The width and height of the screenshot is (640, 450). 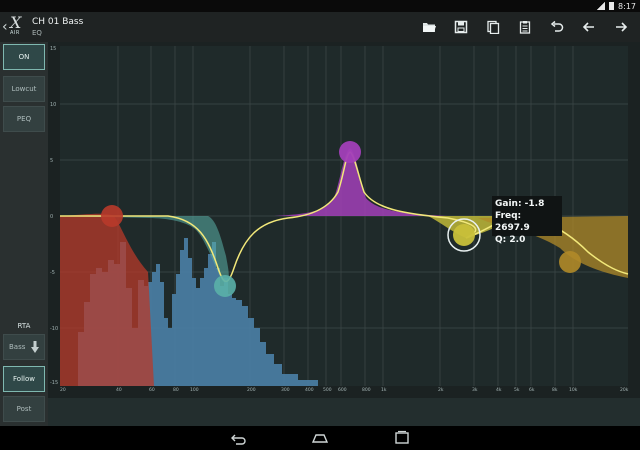 I want to click on x-tick-label: 40, so click(x=119, y=390).